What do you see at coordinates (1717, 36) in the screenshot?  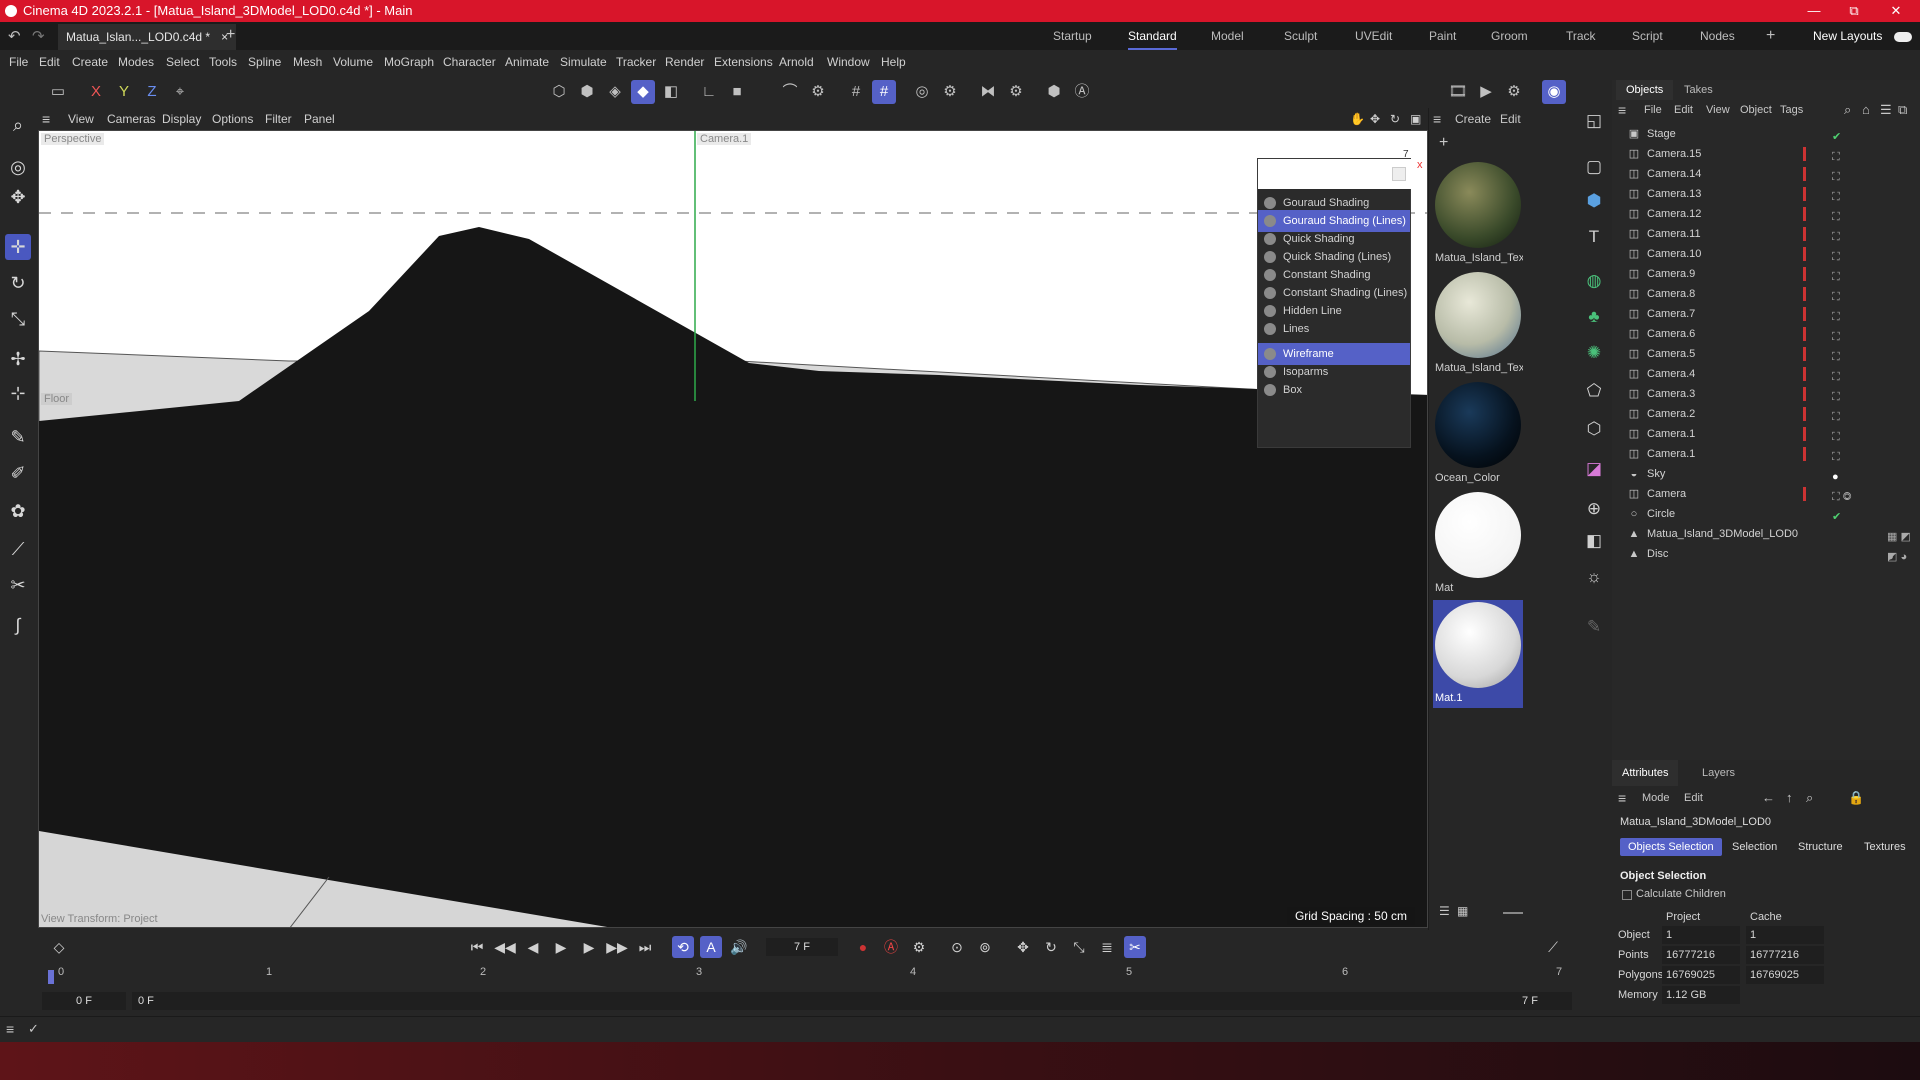 I see `layout-nodes: Nodes` at bounding box center [1717, 36].